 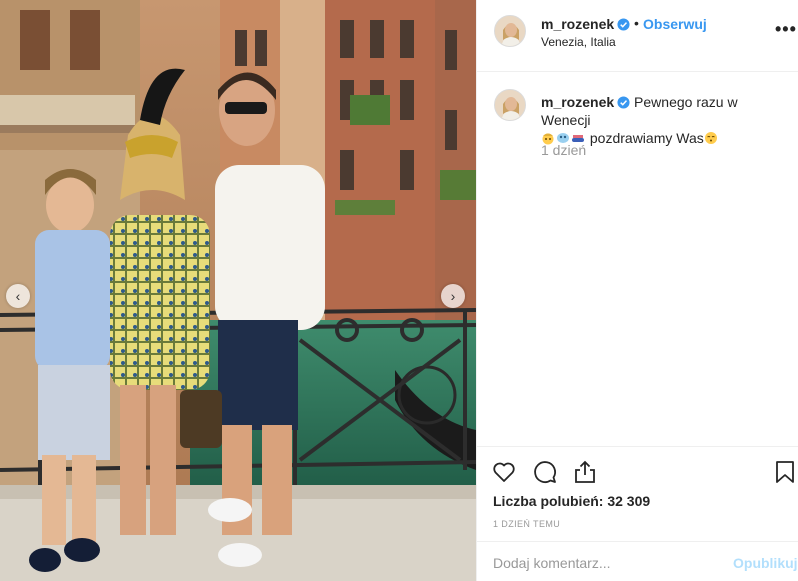 I want to click on avatar, so click(x=510, y=31).